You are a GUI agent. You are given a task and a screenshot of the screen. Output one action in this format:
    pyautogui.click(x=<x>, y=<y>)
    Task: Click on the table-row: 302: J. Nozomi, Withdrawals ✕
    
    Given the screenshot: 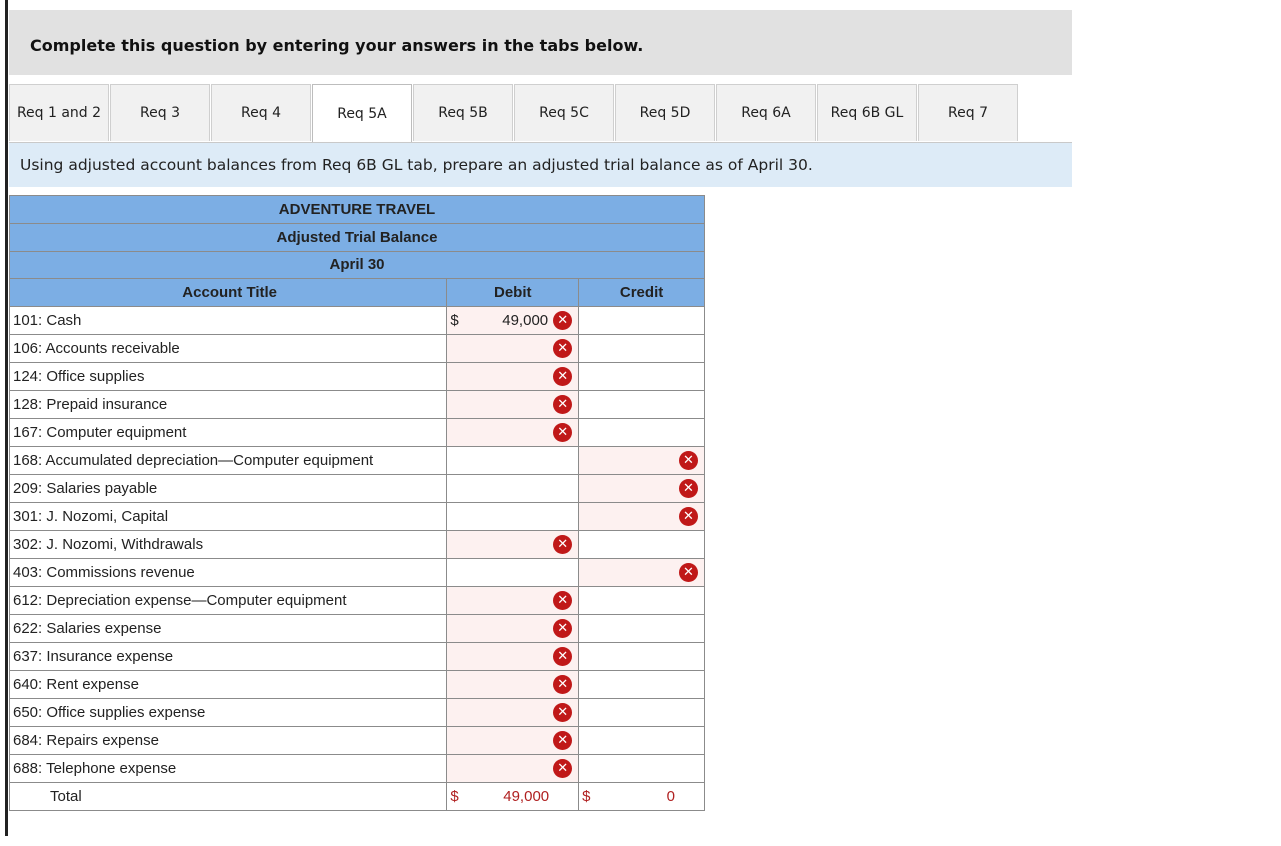 What is the action you would take?
    pyautogui.click(x=356, y=545)
    